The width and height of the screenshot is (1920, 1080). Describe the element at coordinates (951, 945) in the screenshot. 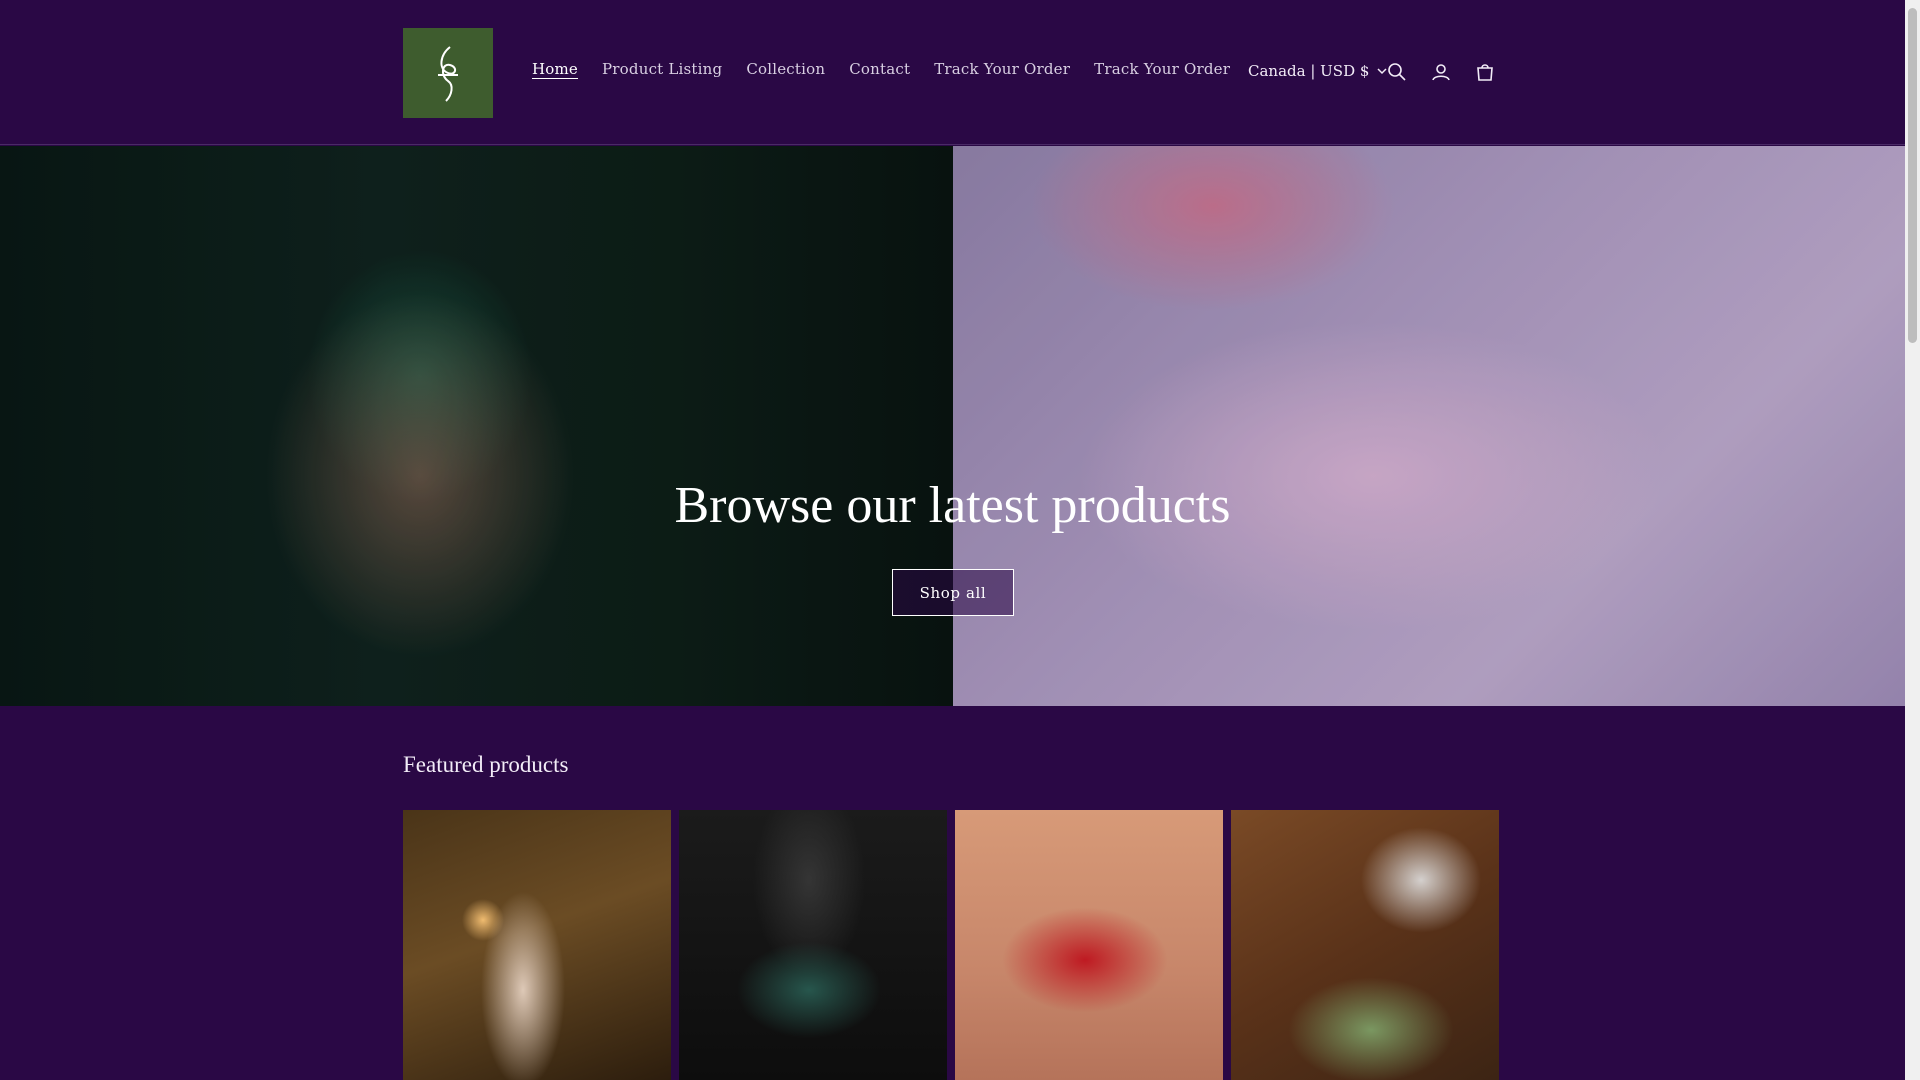

I see `product-grid` at that location.